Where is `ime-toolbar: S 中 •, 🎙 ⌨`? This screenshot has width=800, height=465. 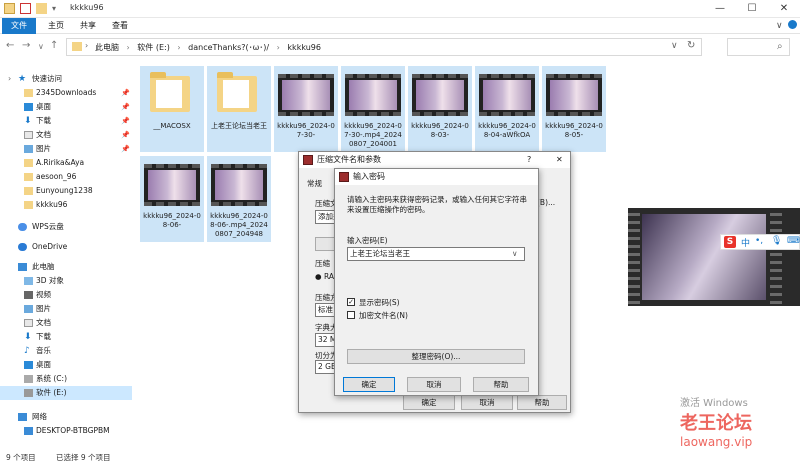
ime-toolbar: S 中 •, 🎙 ⌨ is located at coordinates (760, 242).